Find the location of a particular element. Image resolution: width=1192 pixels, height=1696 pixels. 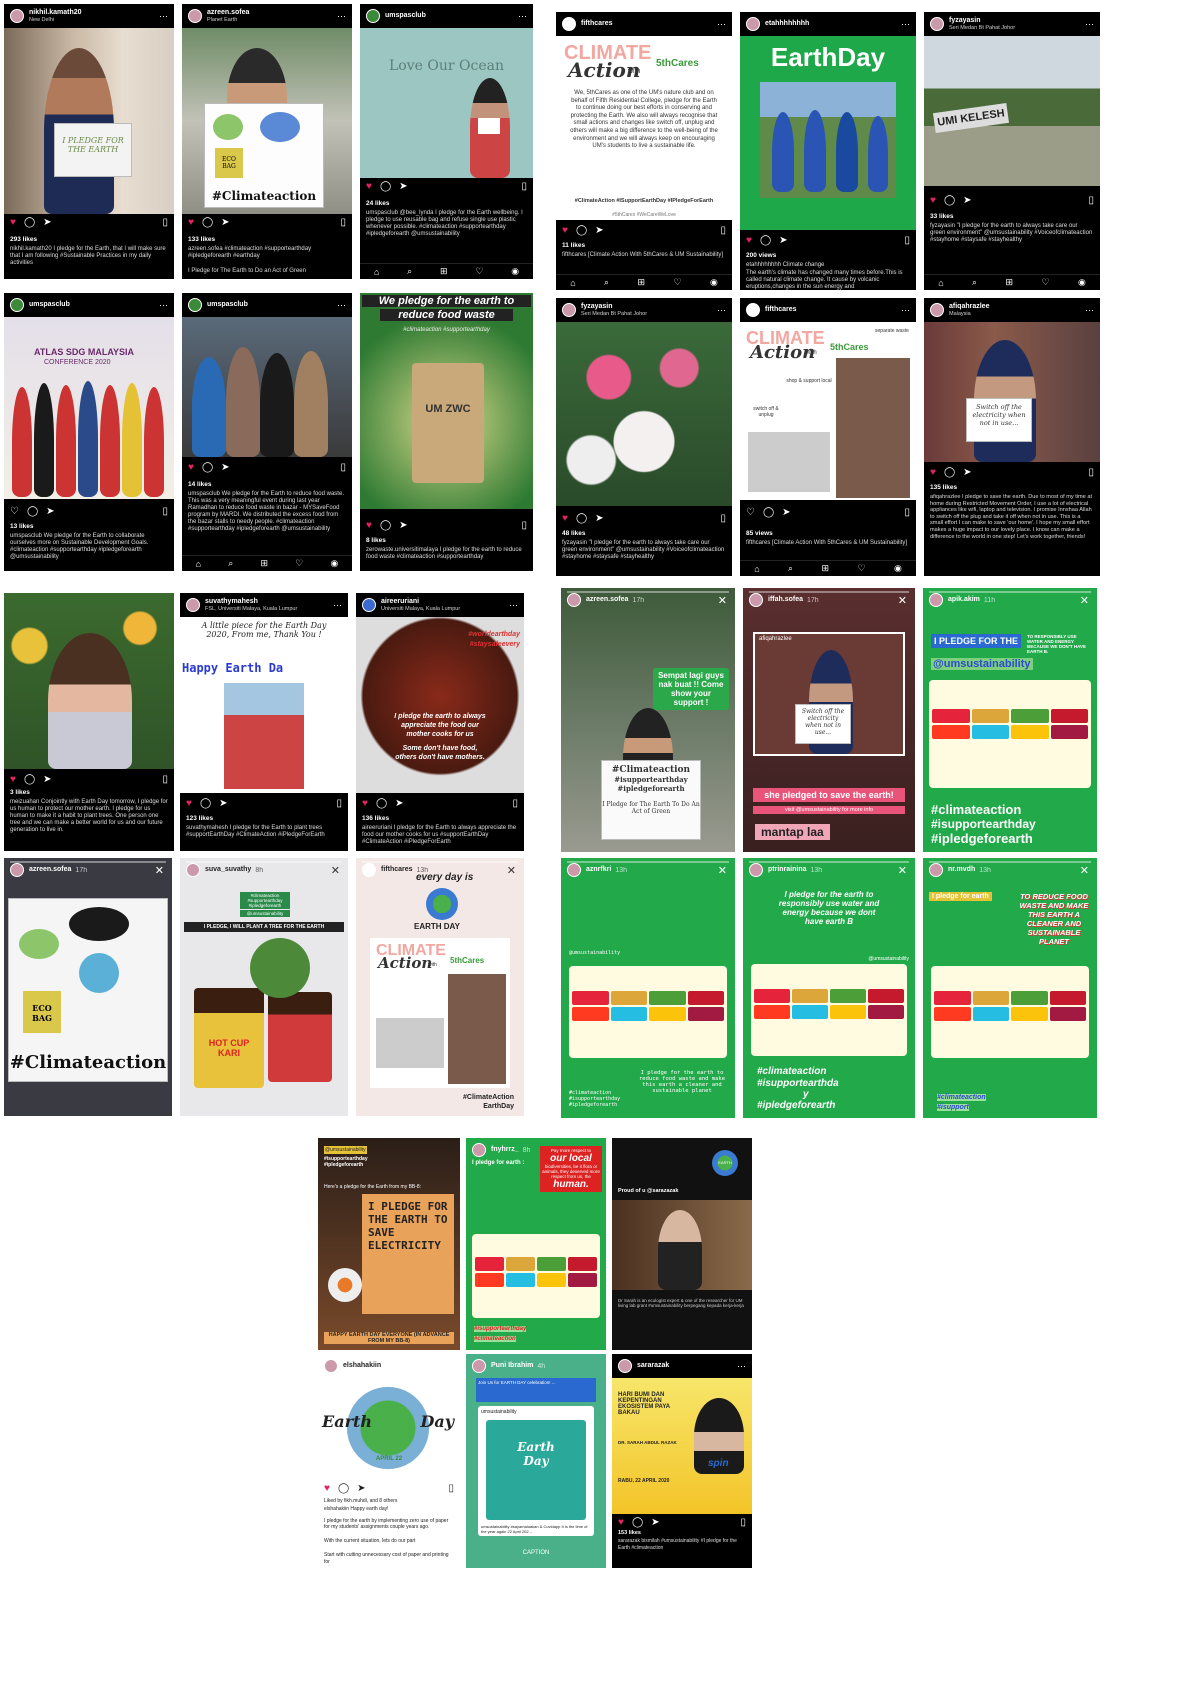

username: aireeruriani is located at coordinates (420, 602).